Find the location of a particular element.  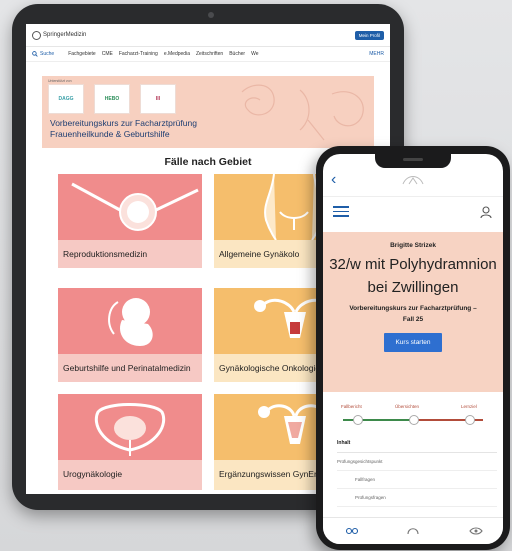

nav-item-facharzt-training: Facharzt-Training is located at coordinates (138, 54).